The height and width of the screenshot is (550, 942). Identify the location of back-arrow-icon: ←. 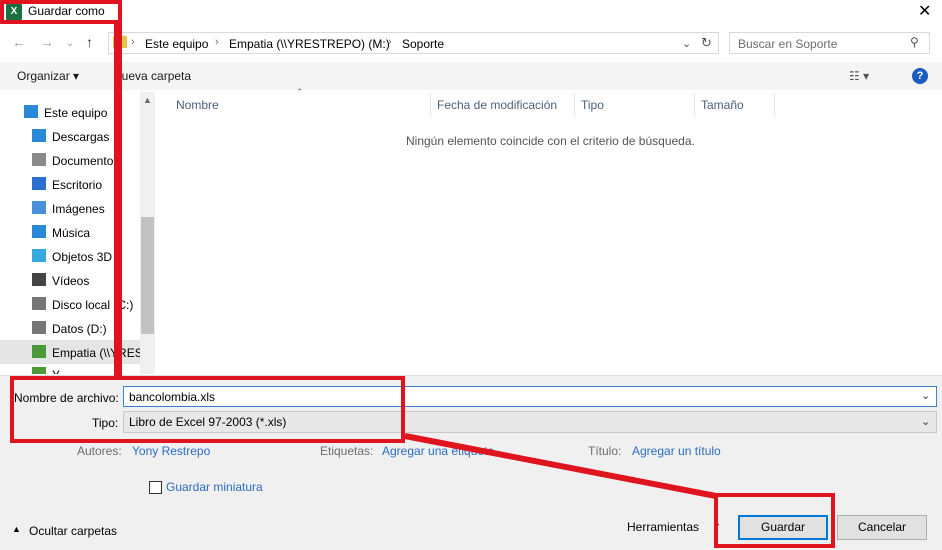
(19, 42).